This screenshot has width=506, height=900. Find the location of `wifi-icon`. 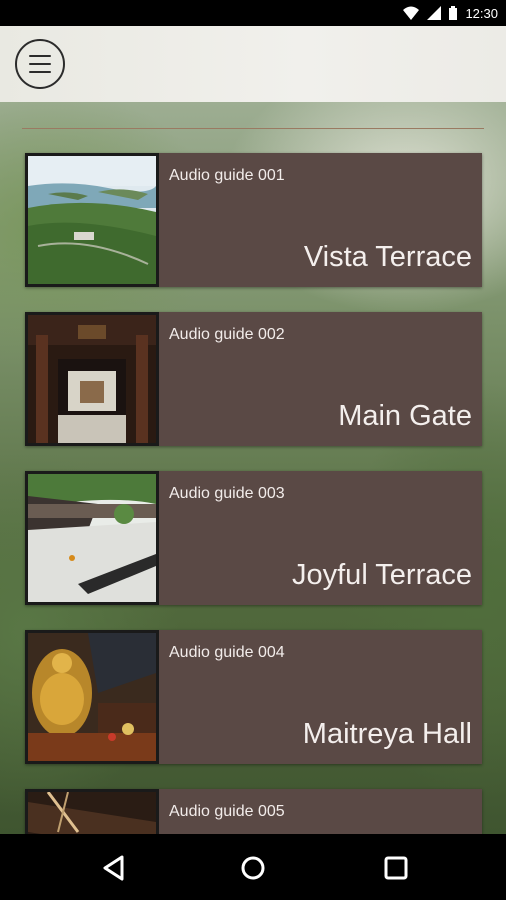

wifi-icon is located at coordinates (411, 13).